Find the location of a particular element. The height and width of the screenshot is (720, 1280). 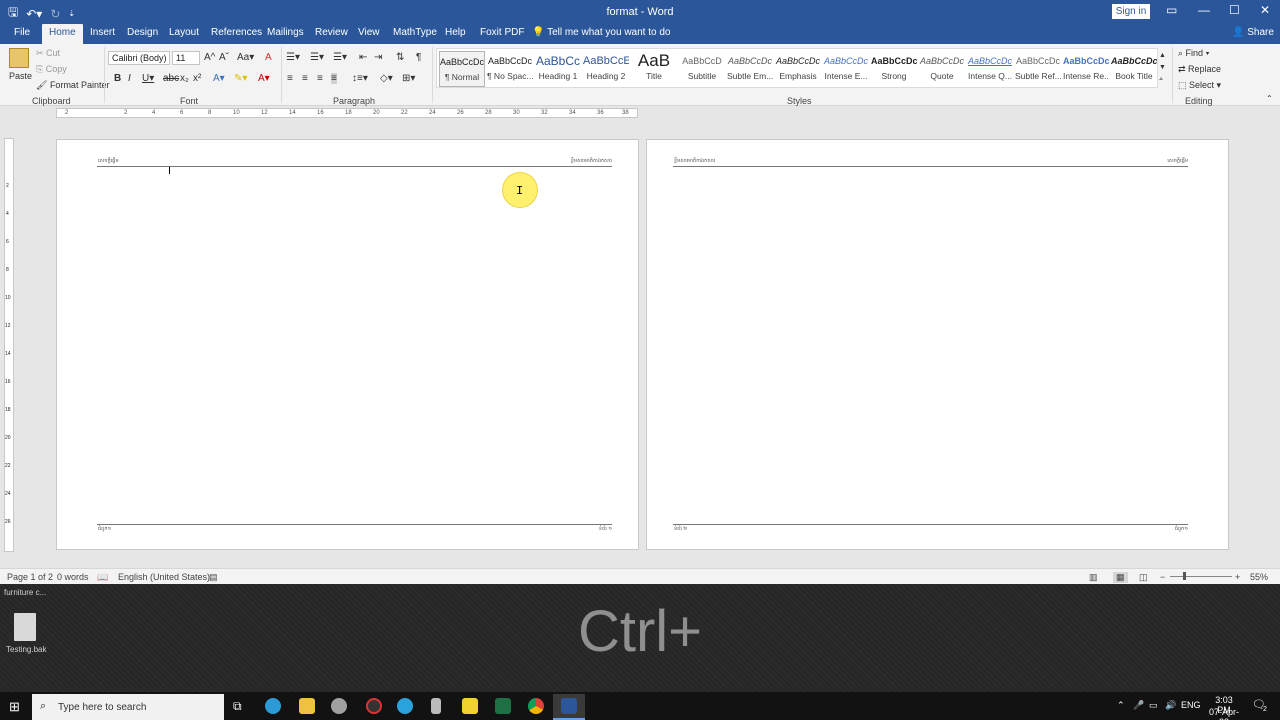

telegram-icon is located at coordinates (405, 706).